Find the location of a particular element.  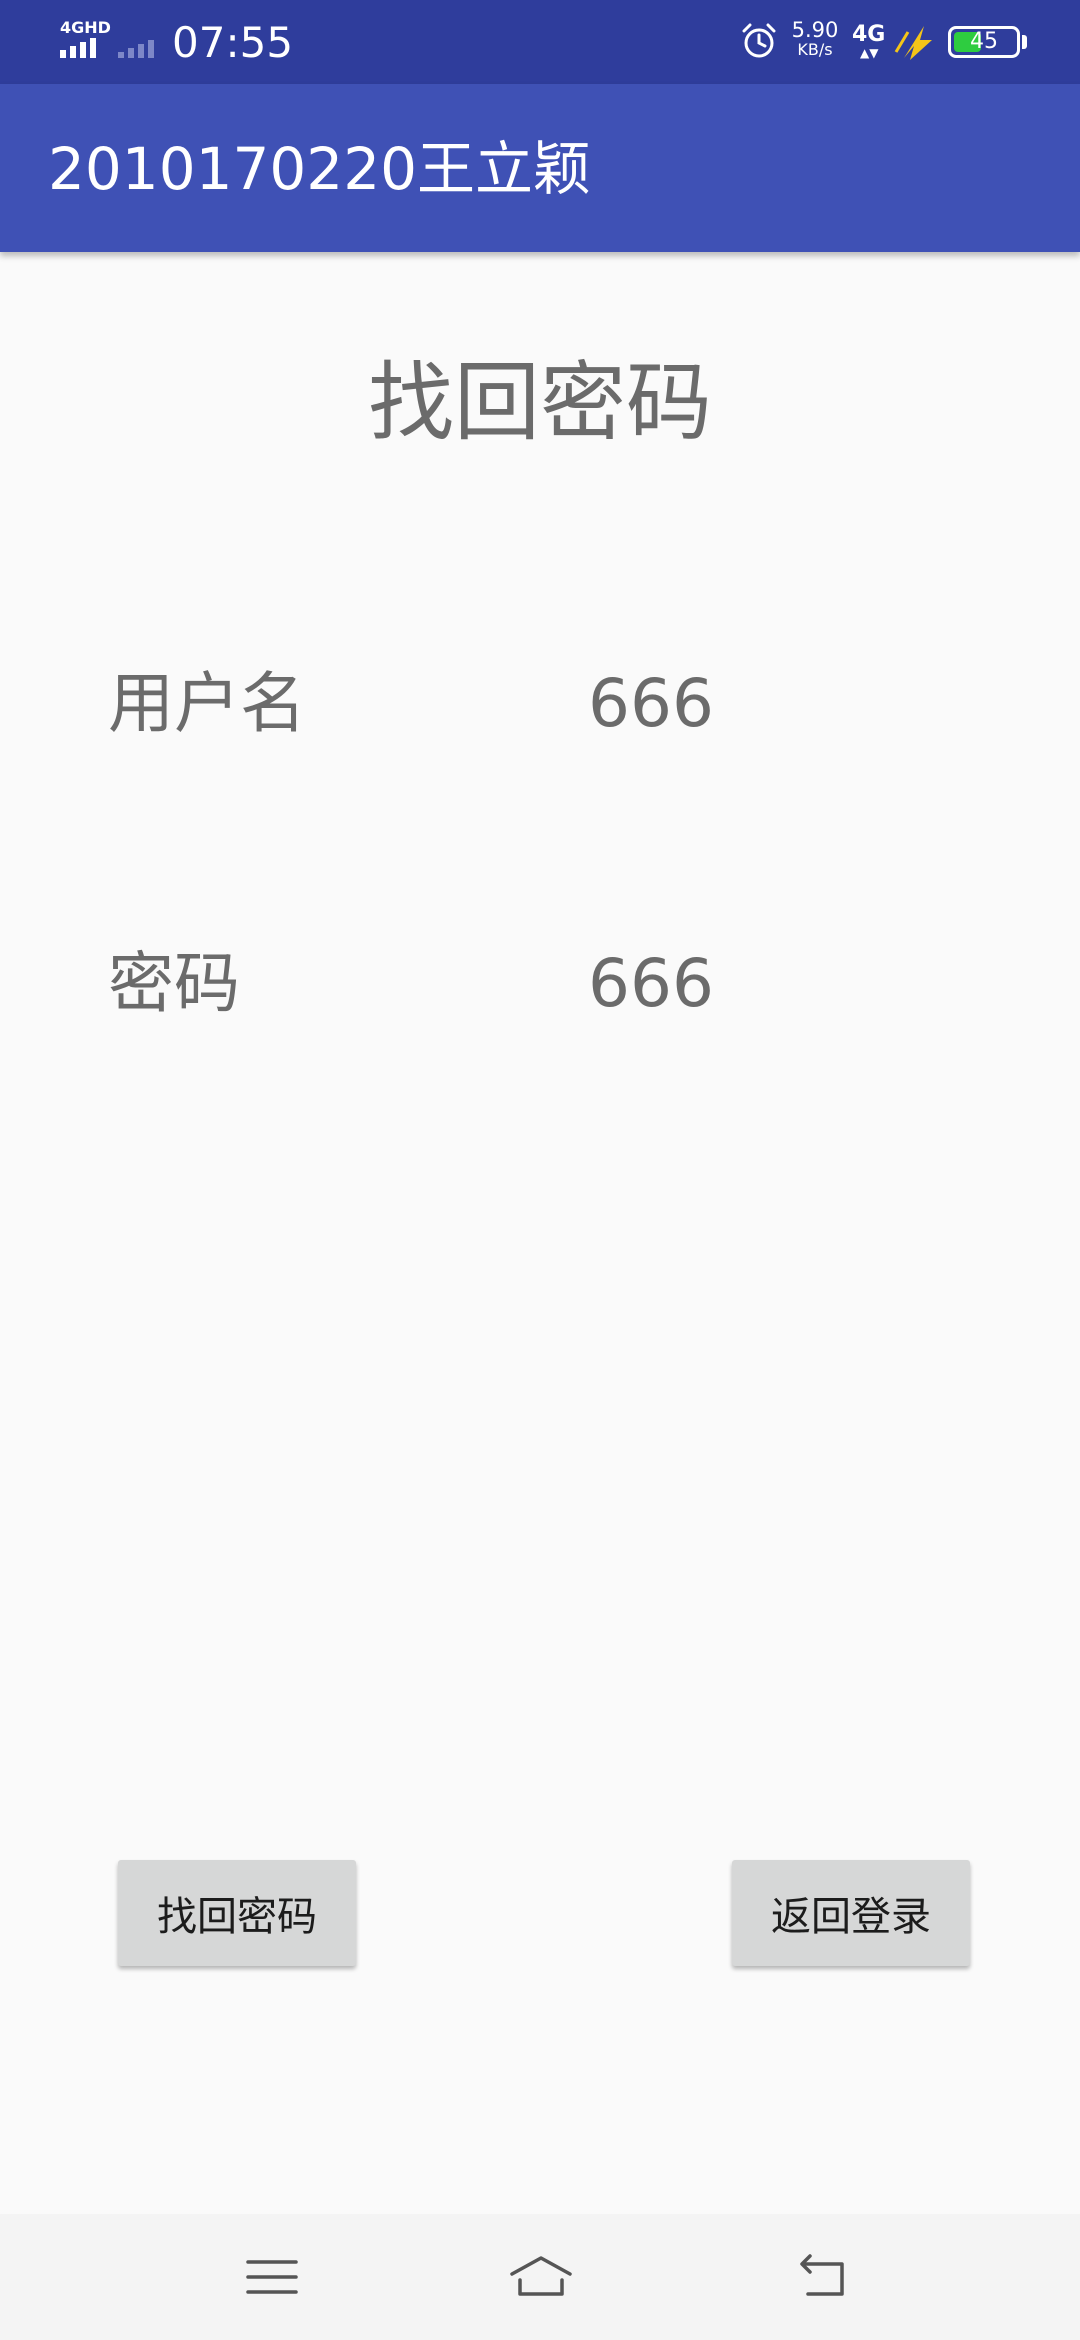

data-activity-icon: ▲▼ is located at coordinates (869, 53).